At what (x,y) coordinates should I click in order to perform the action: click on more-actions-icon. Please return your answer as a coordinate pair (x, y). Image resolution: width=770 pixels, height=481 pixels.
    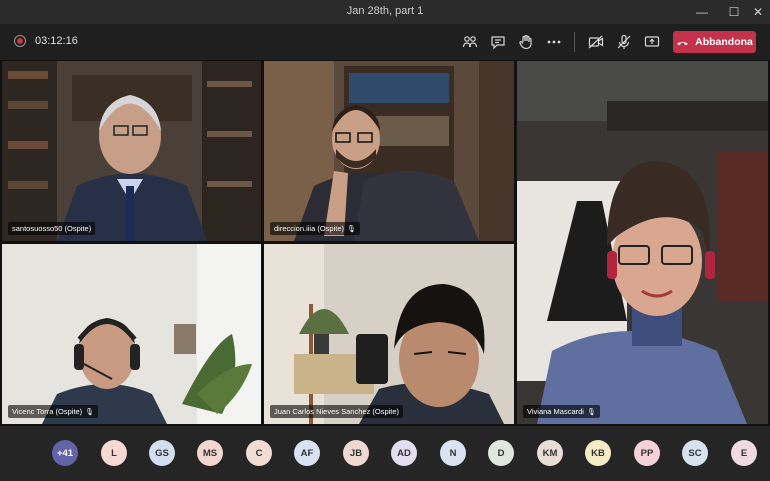
    Looking at the image, I should click on (554, 42).